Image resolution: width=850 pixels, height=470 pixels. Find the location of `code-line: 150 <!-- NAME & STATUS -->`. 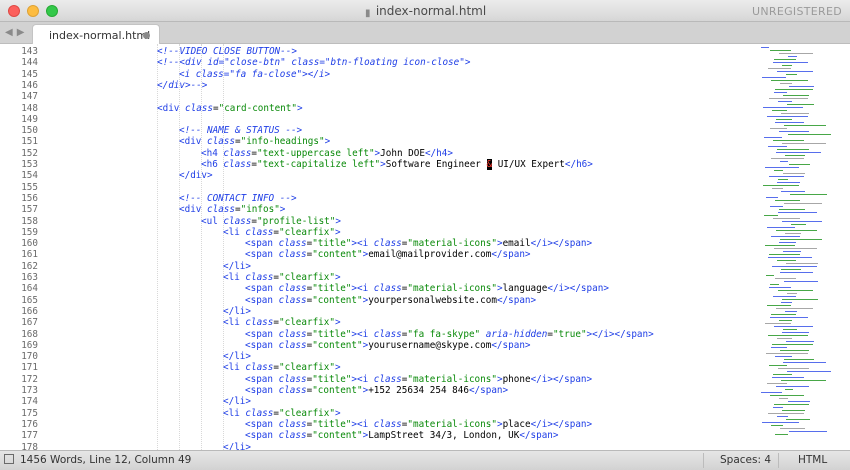

code-line: 150 <!-- NAME & STATUS --> is located at coordinates (375, 130).